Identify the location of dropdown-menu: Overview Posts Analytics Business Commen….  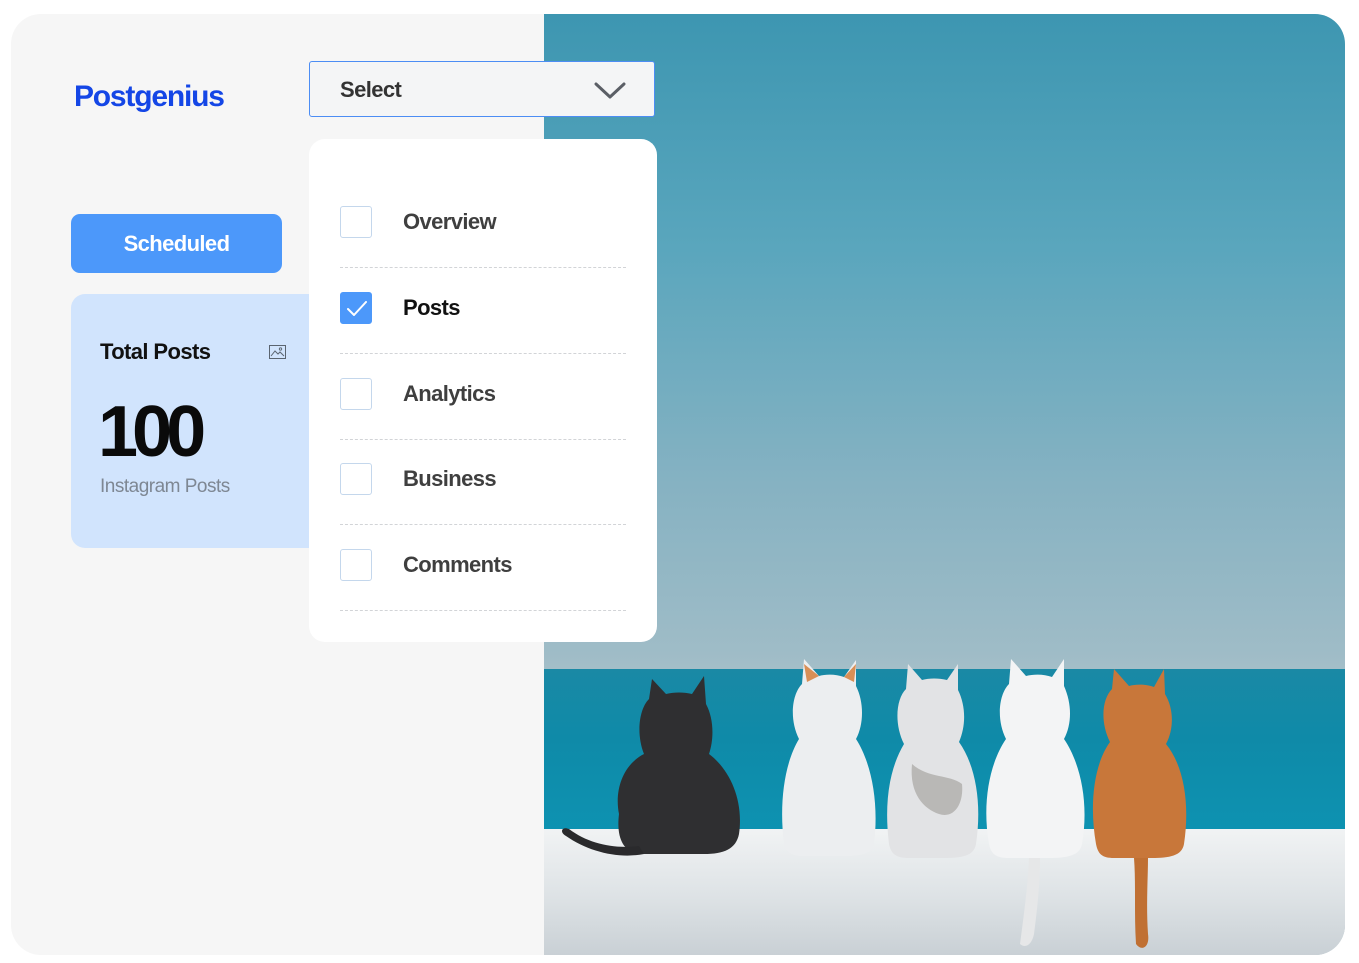
(483, 390).